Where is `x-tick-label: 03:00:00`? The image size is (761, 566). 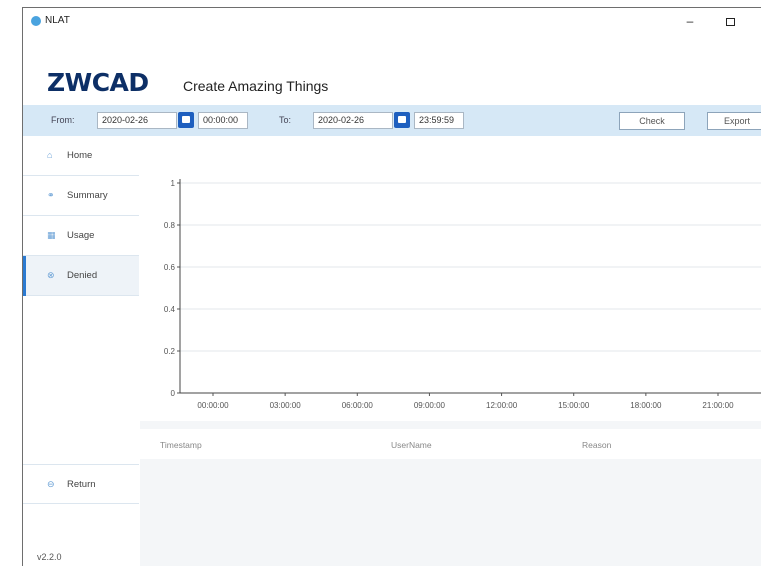 x-tick-label: 03:00:00 is located at coordinates (286, 405).